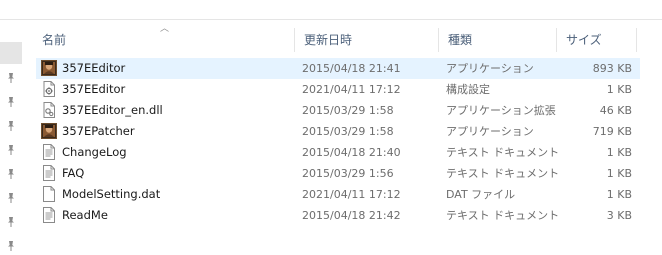 This screenshot has width=662, height=255. What do you see at coordinates (11, 10) in the screenshot?
I see `nav-pane-top-strip` at bounding box center [11, 10].